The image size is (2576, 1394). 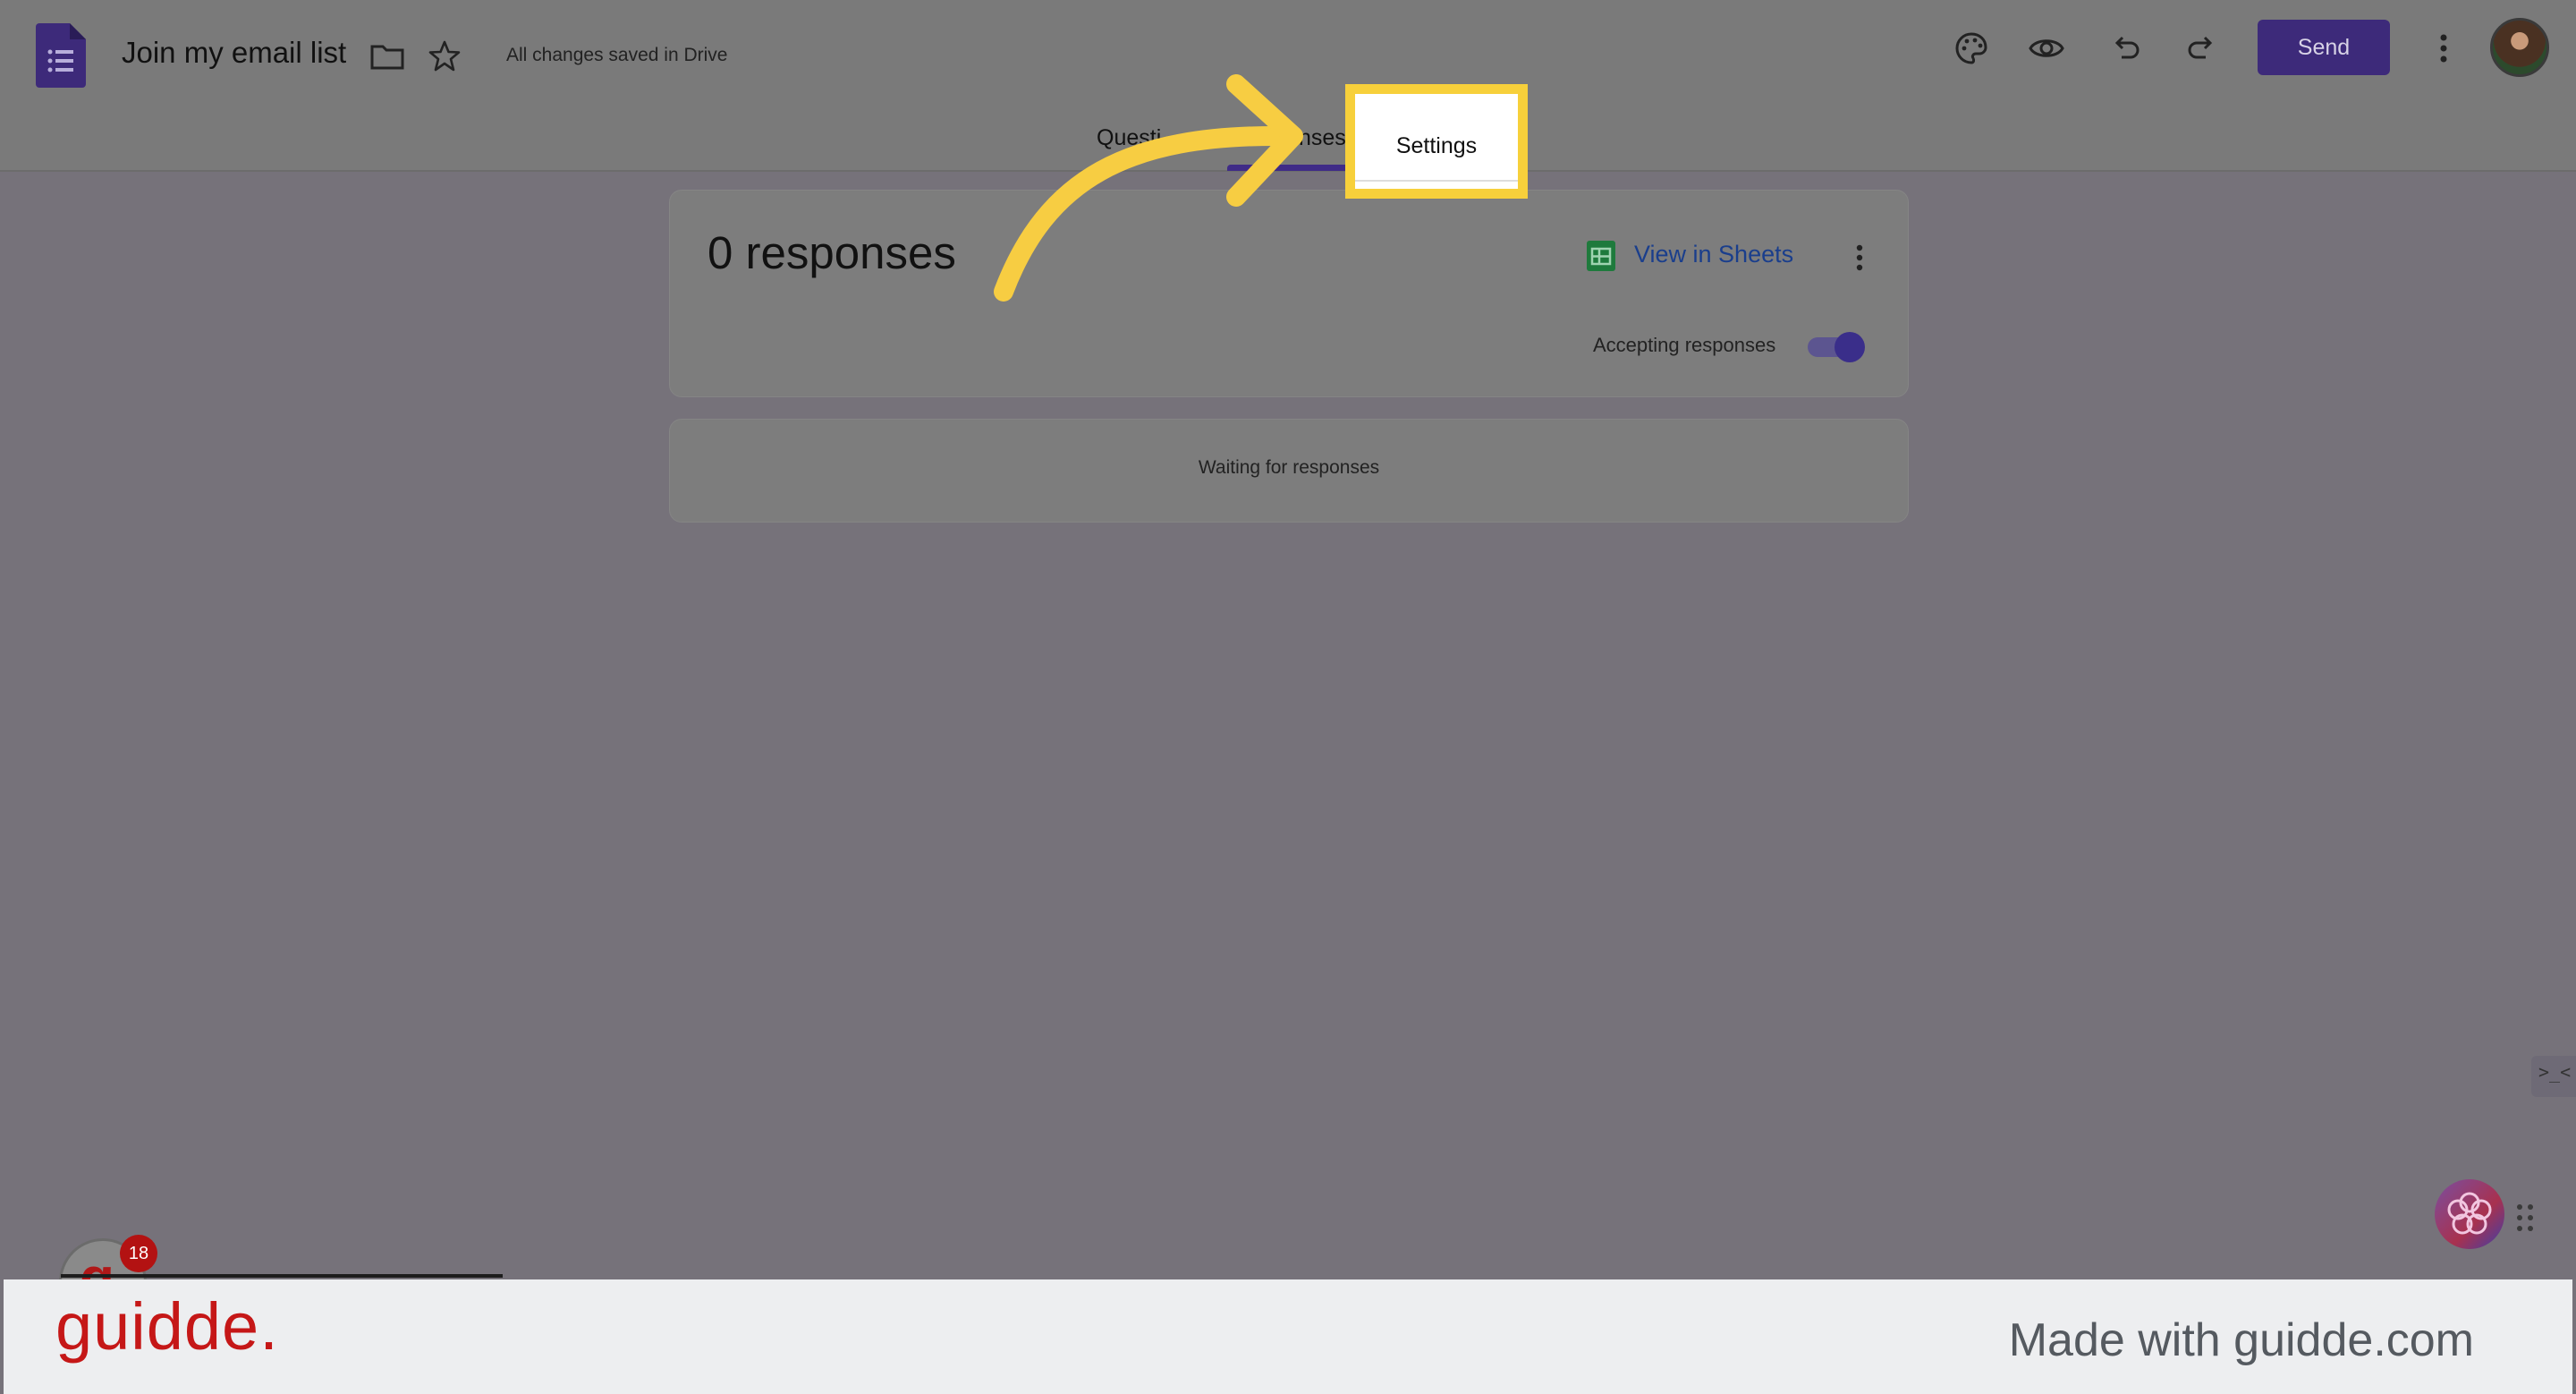 I want to click on guide-arrow-icon, so click(x=1148, y=188).